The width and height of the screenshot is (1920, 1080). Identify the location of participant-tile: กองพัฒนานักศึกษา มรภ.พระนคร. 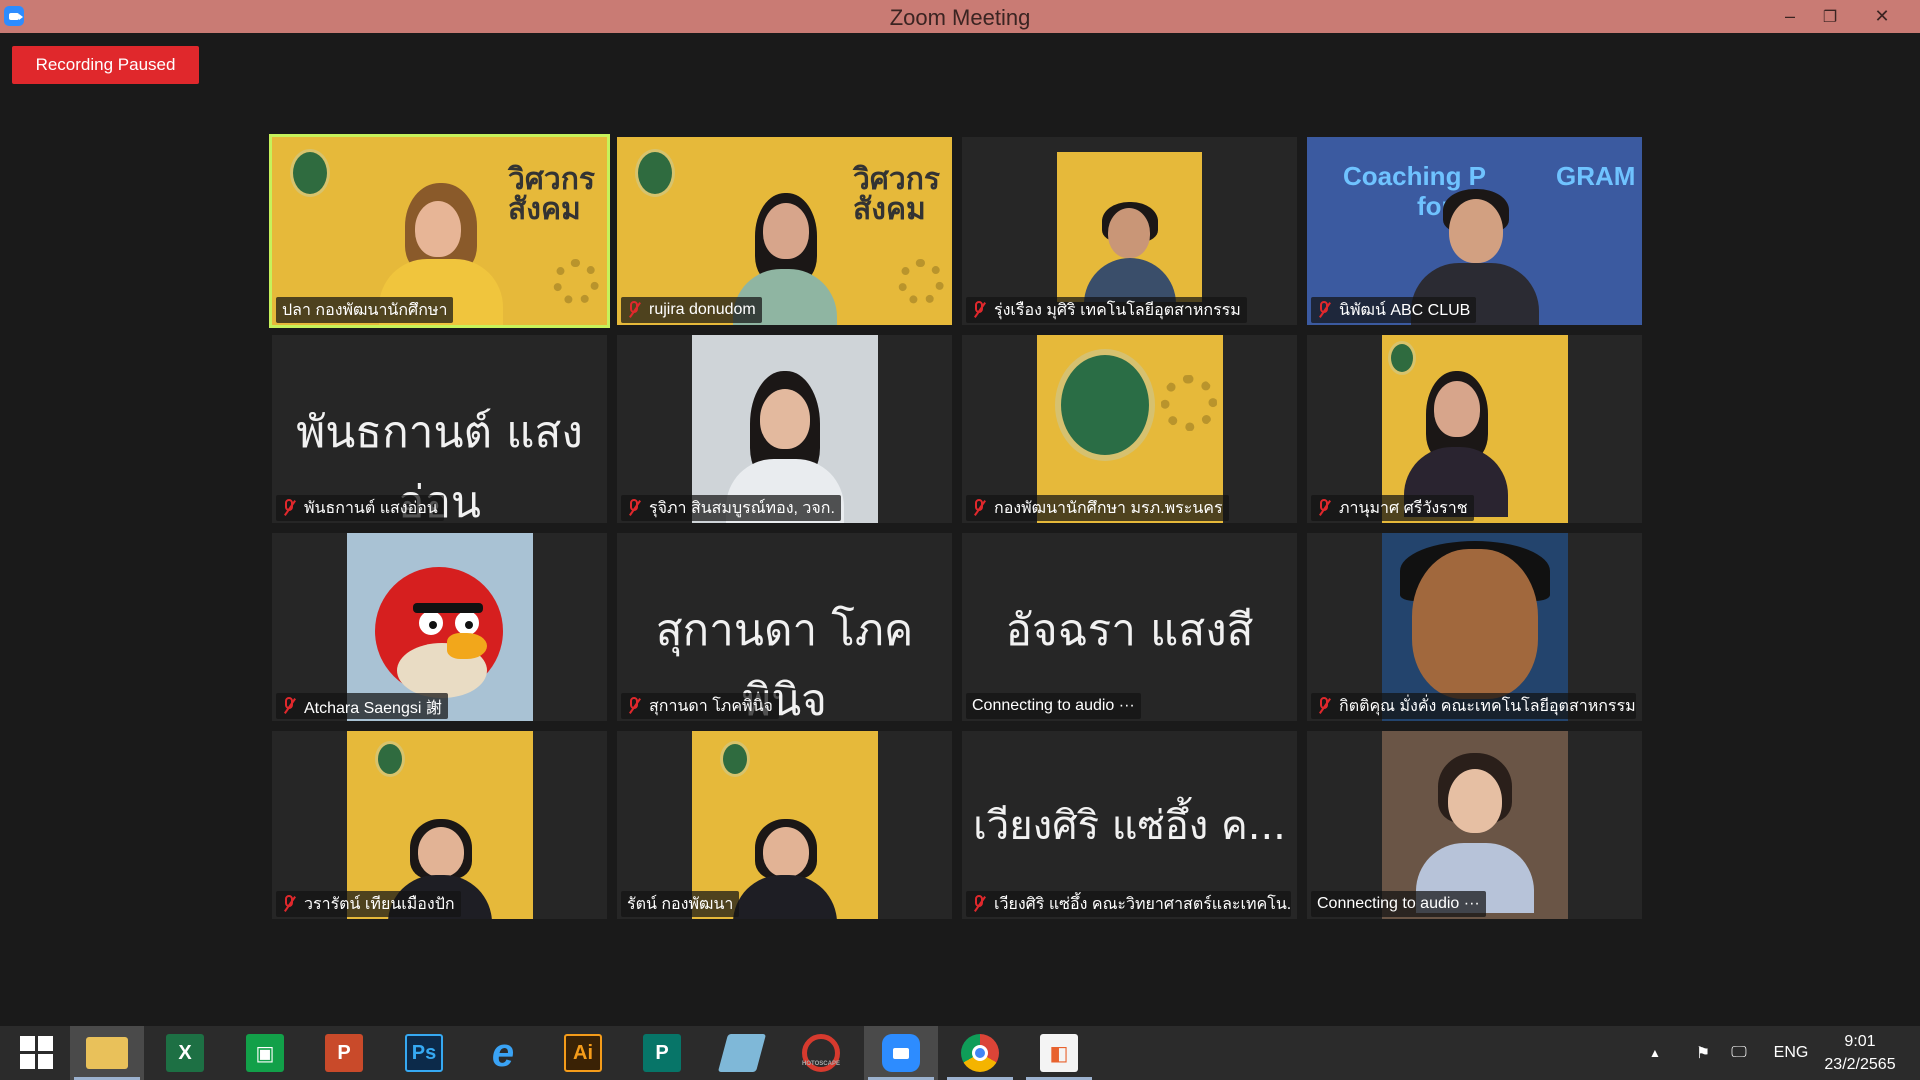
(1129, 429).